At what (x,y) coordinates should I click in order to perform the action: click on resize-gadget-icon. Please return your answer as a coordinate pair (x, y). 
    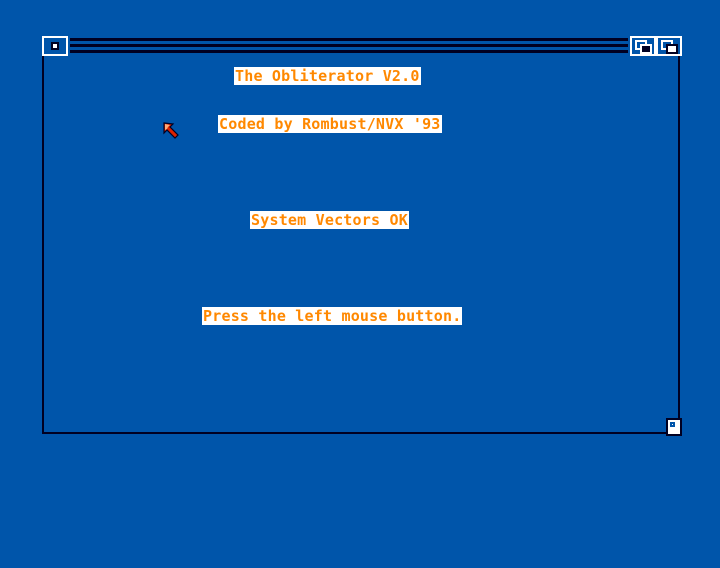
    Looking at the image, I should click on (674, 427).